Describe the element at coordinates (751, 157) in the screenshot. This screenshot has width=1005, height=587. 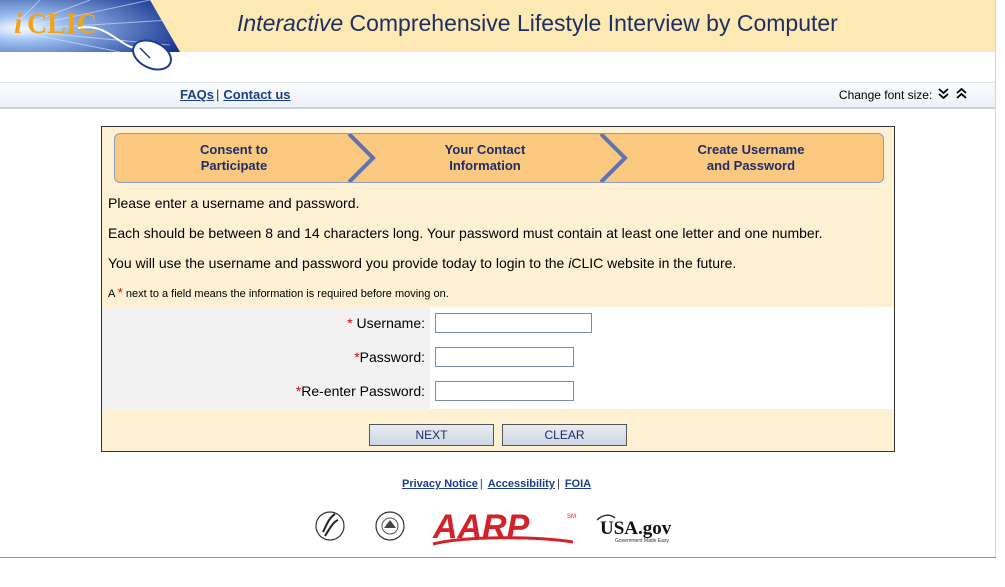
I see `step-username-password: Create Username and Password` at that location.